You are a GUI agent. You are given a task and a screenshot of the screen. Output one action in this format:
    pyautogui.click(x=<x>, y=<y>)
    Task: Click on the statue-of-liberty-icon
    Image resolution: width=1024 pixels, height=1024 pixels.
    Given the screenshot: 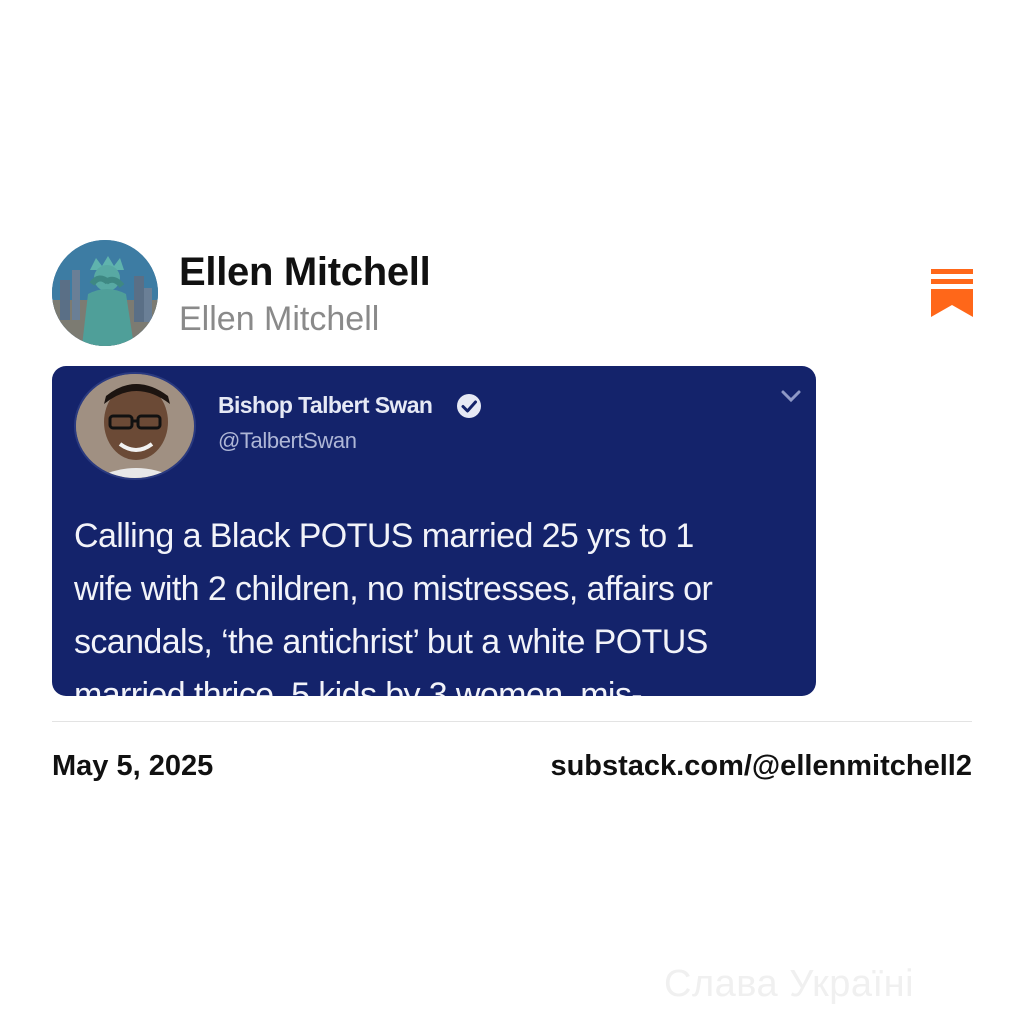 What is the action you would take?
    pyautogui.click(x=105, y=293)
    